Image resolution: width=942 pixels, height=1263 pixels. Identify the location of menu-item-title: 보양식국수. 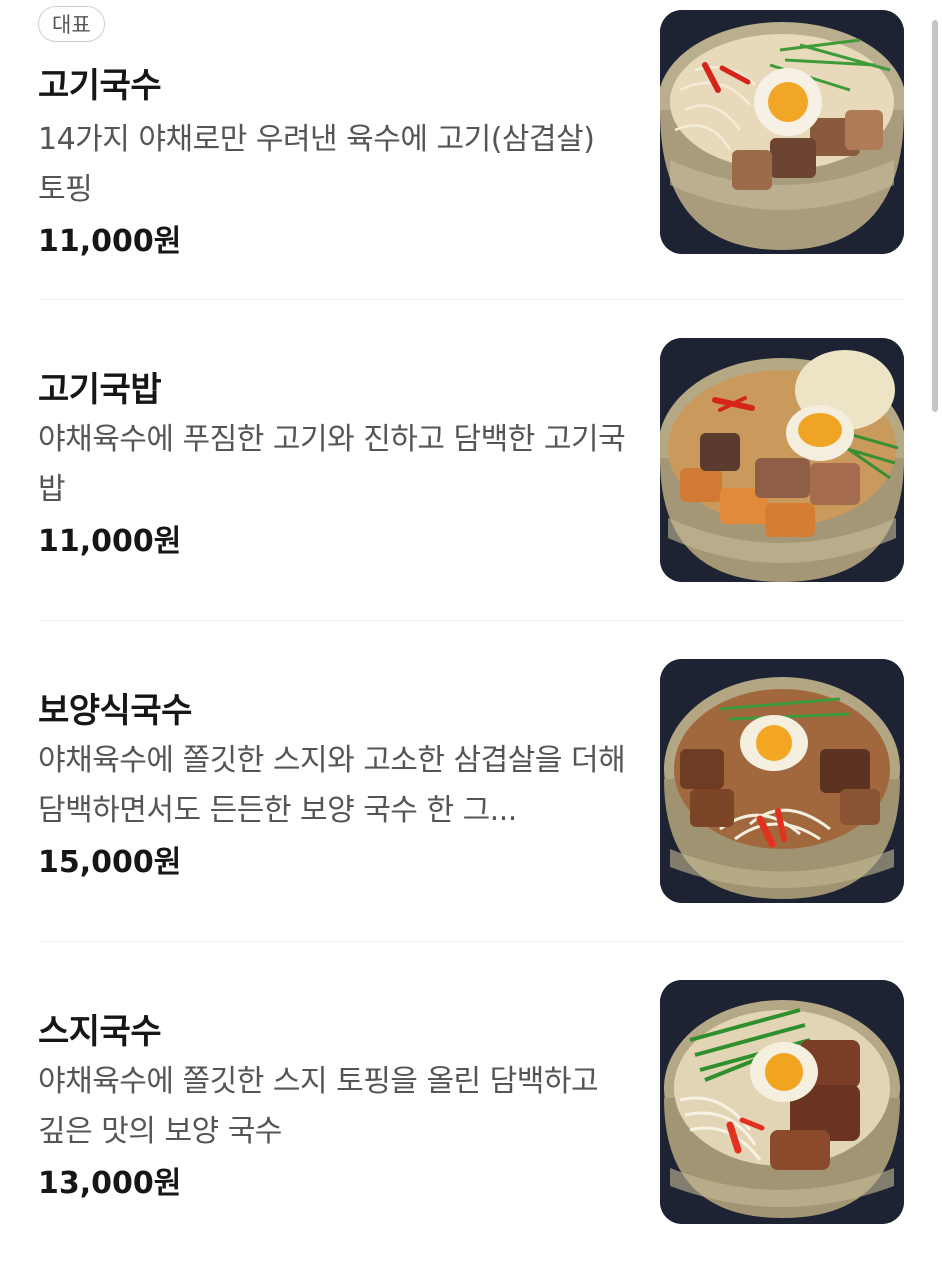
(115, 711).